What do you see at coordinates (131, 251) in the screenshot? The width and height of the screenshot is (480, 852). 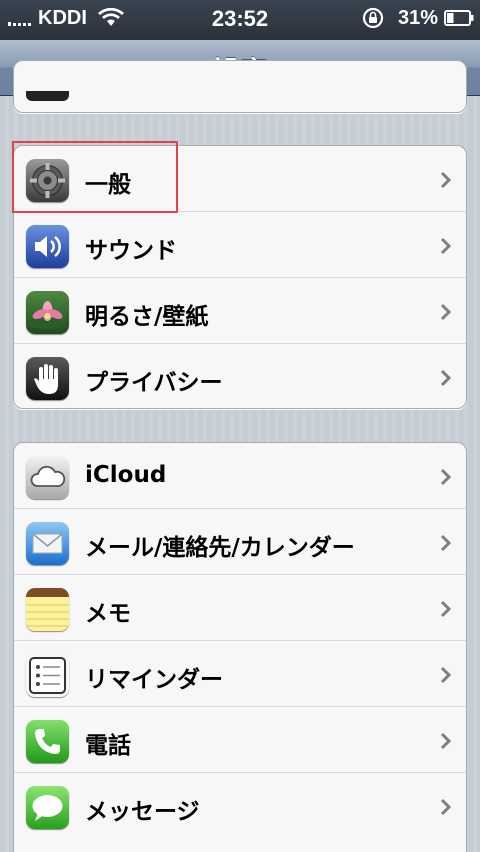 I see `settings-row-label: サウンド` at bounding box center [131, 251].